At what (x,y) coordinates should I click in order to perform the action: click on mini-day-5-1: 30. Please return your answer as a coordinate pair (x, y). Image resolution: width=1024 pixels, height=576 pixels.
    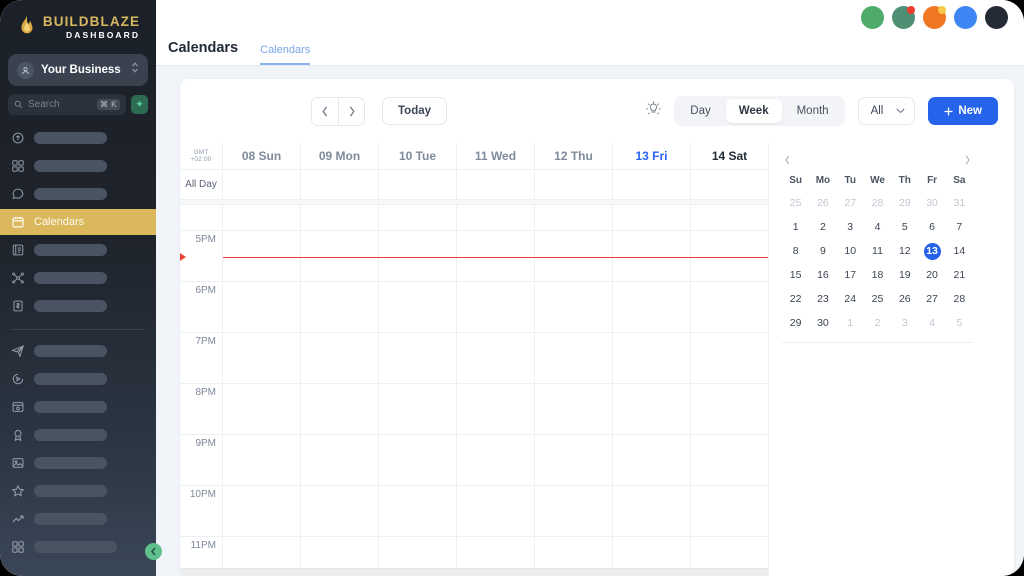
    Looking at the image, I should click on (822, 323).